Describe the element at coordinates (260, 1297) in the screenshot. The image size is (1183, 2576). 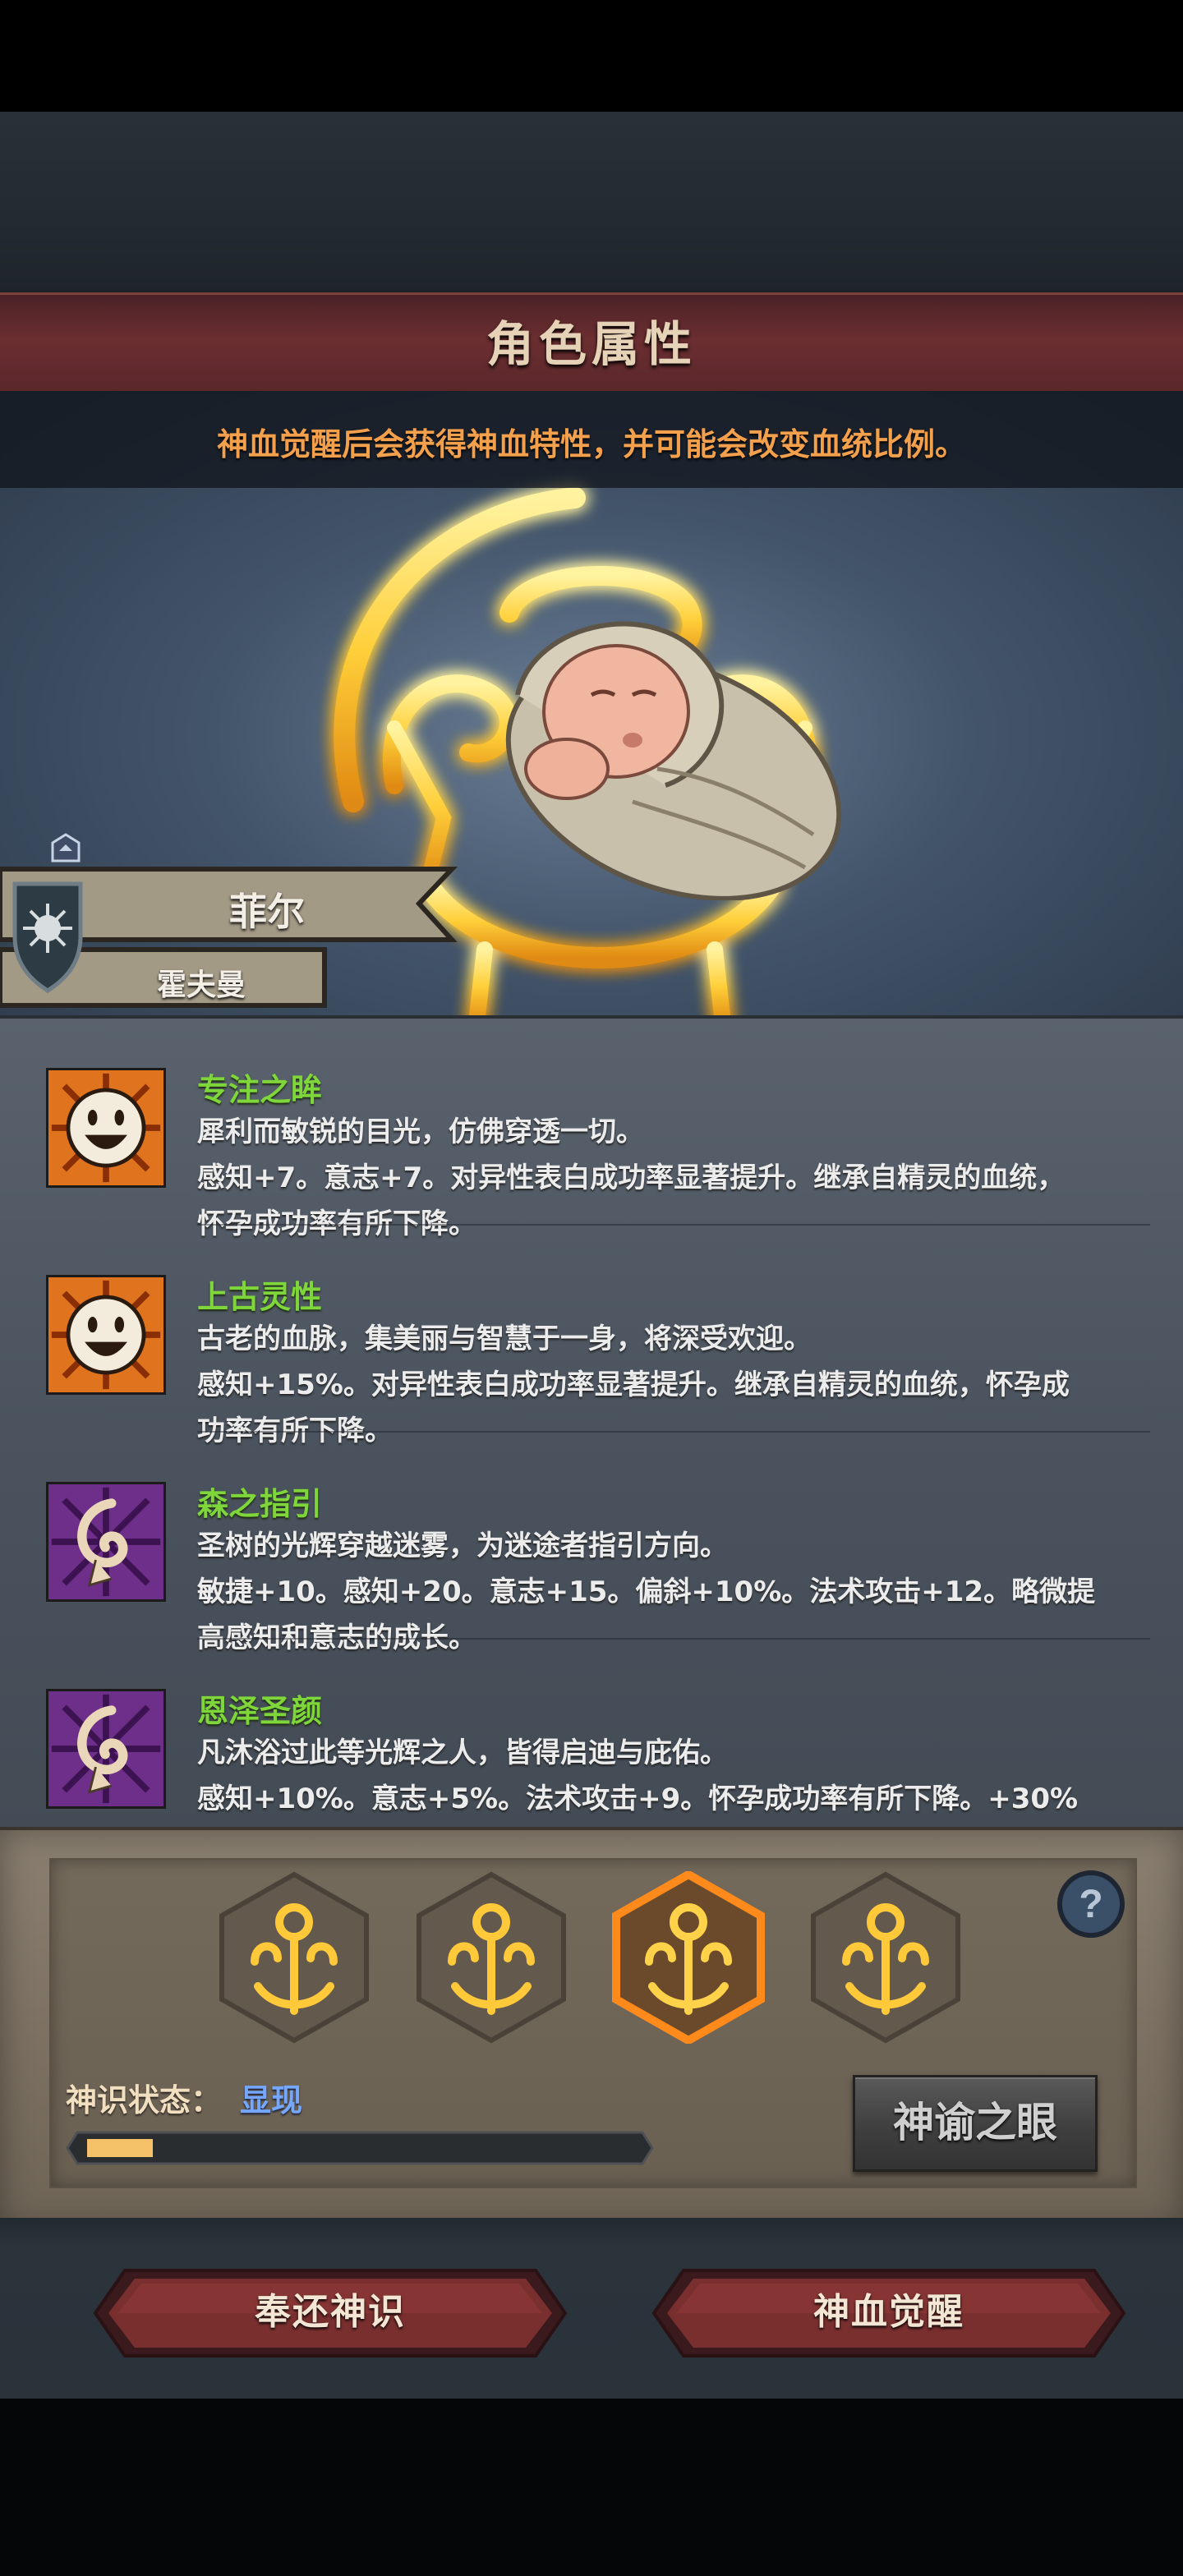
I see `trait-name: 上古灵性` at that location.